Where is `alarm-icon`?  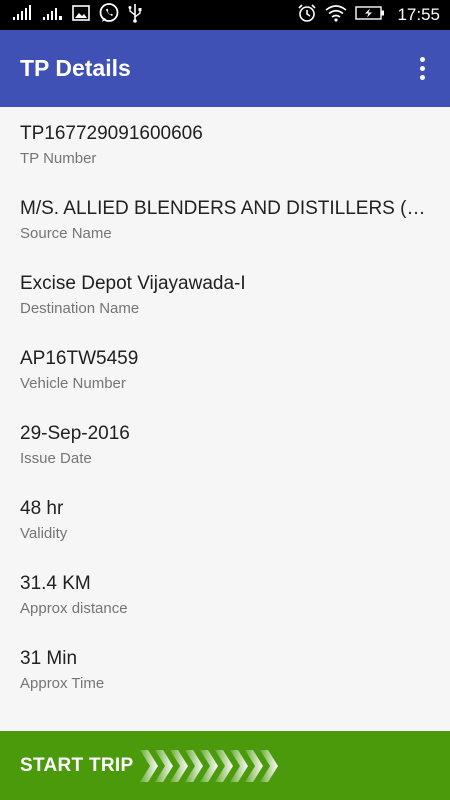 alarm-icon is located at coordinates (307, 15).